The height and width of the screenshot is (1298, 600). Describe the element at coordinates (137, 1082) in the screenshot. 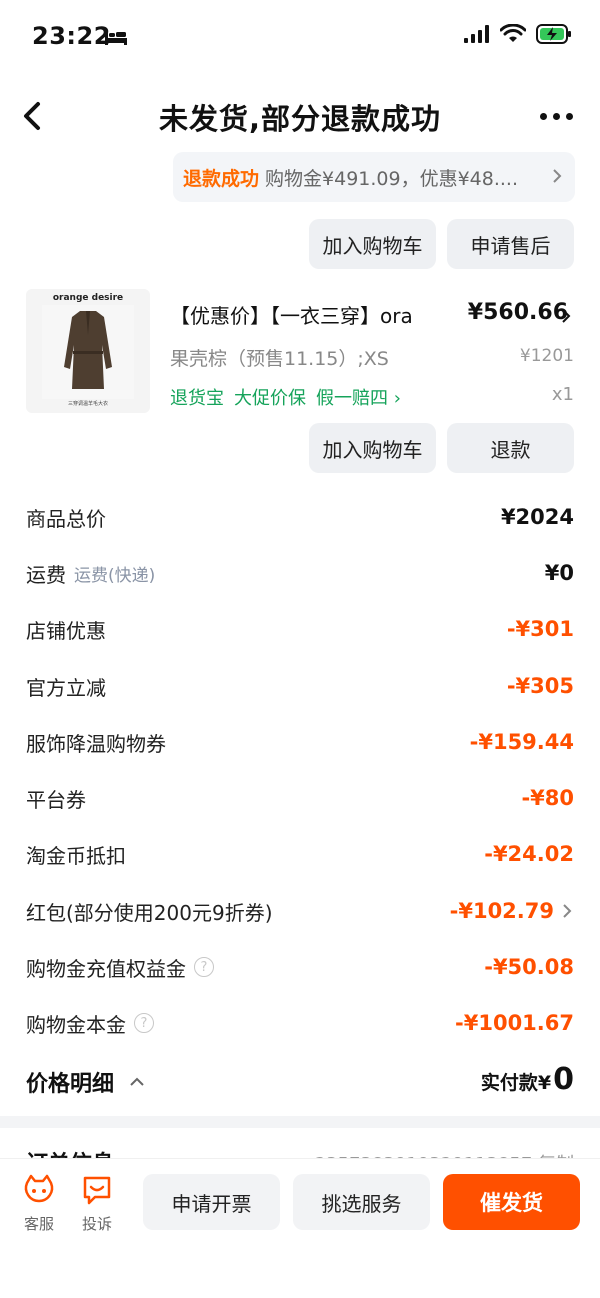

I see `chevron-up-icon` at that location.